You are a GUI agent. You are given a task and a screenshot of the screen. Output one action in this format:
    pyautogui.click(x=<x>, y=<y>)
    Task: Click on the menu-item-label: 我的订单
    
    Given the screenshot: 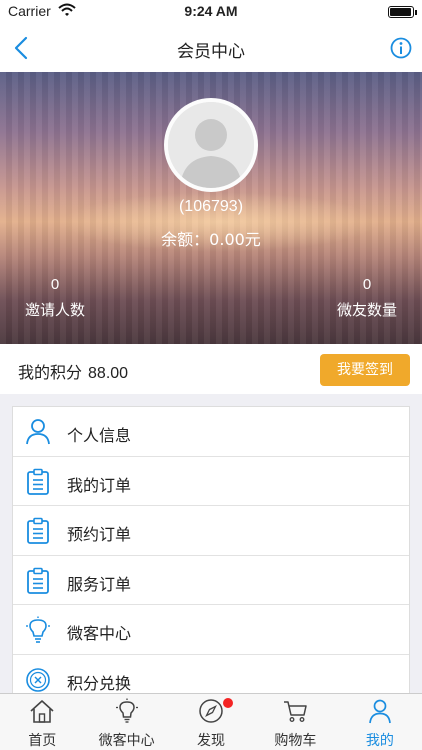 What is the action you would take?
    pyautogui.click(x=99, y=485)
    